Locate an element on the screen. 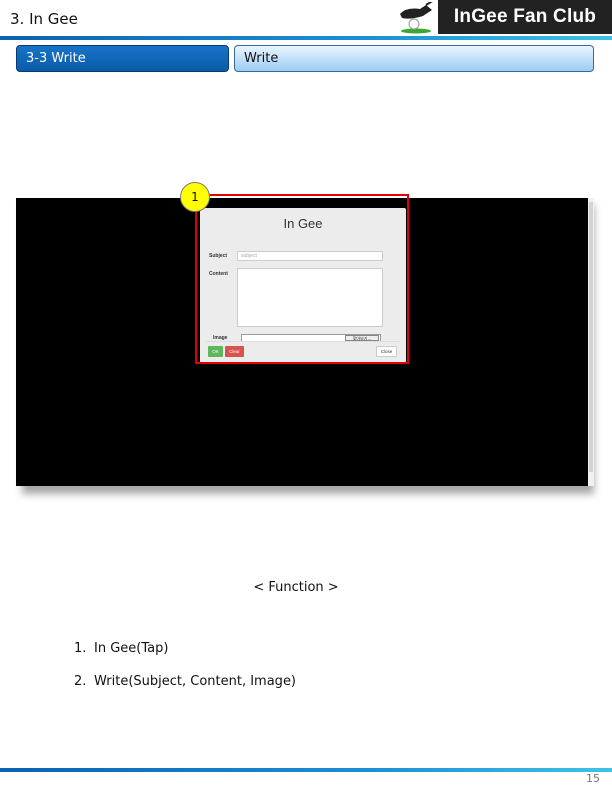 The height and width of the screenshot is (811, 612). header-divider is located at coordinates (306, 38).